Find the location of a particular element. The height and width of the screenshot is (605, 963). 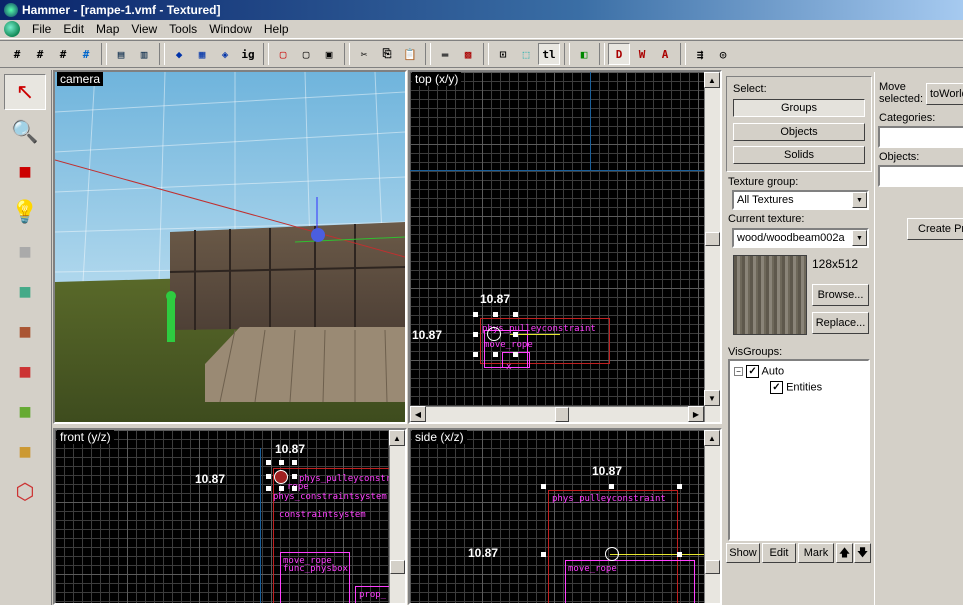

select-solids-button: Solids is located at coordinates (799, 155).